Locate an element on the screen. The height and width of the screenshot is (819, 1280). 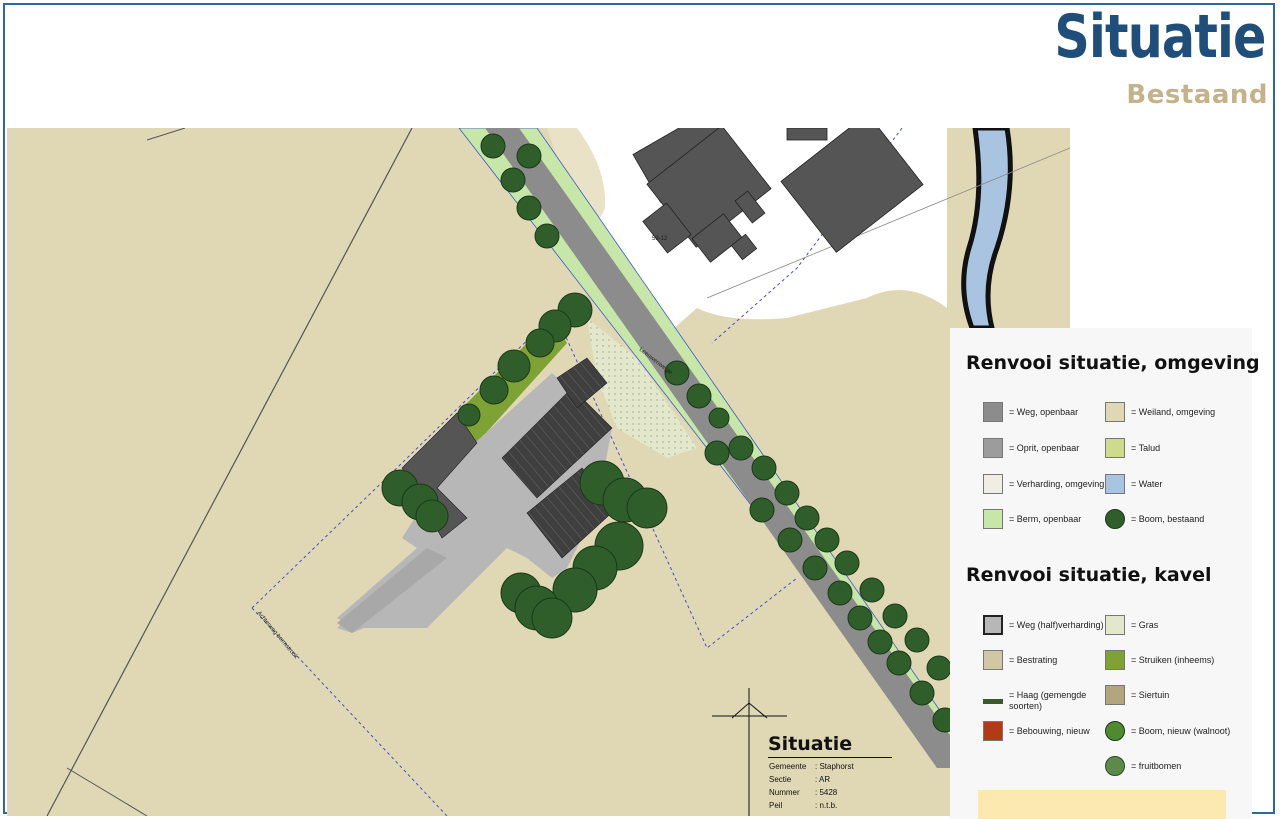
legend-item: = Gras is located at coordinates (1131, 625).